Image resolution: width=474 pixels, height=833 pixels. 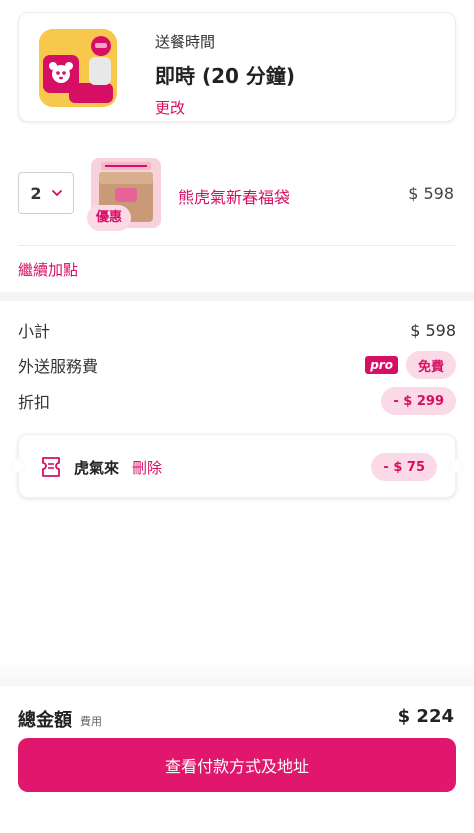 I want to click on discount-row: 折扣 - $ 299, so click(x=237, y=401).